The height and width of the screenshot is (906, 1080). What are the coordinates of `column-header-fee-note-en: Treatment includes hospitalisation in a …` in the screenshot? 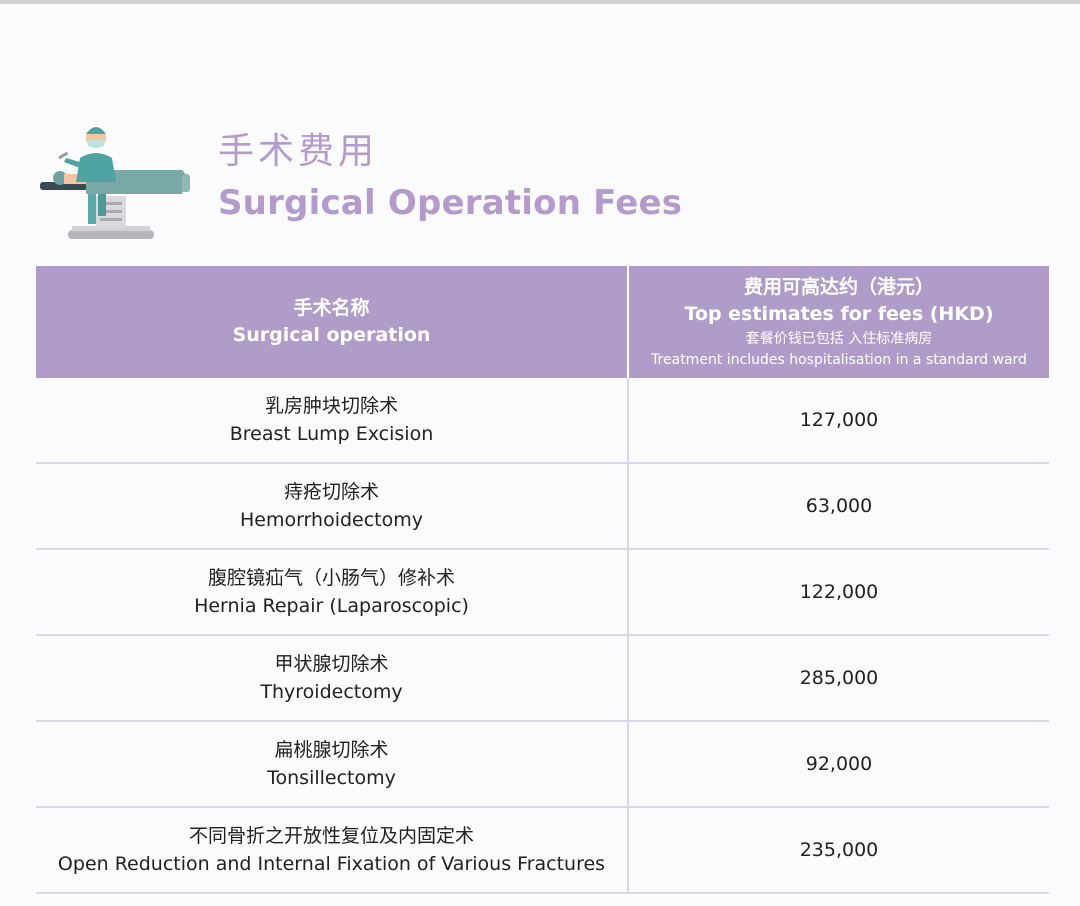 It's located at (839, 360).